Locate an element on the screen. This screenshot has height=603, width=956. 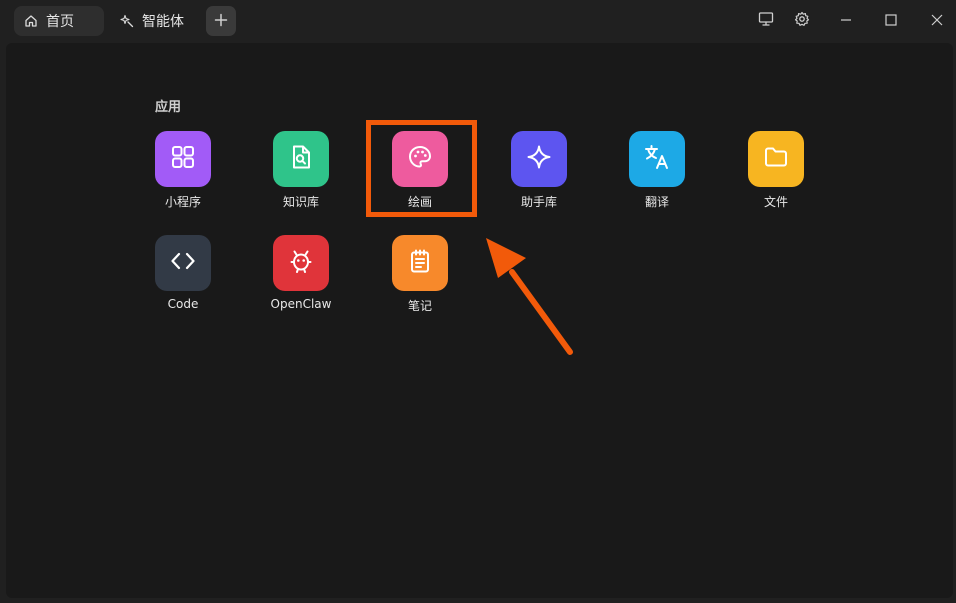
app-assistant-library: 助手库 is located at coordinates (539, 177).